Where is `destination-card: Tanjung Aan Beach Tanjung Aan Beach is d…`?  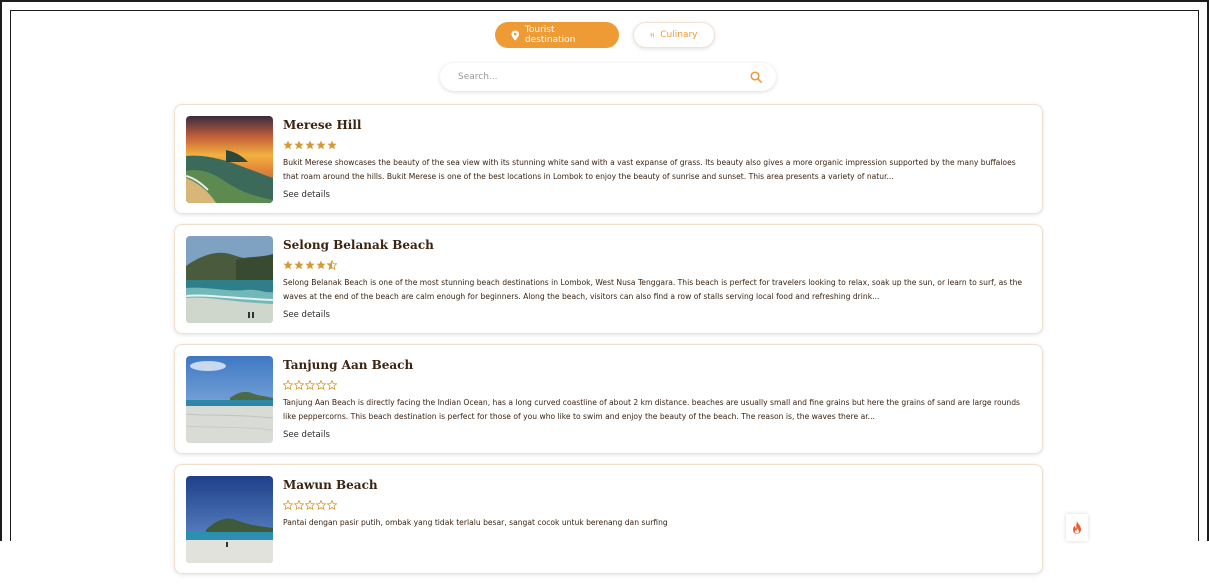
destination-card: Tanjung Aan Beach Tanjung Aan Beach is d… is located at coordinates (608, 399).